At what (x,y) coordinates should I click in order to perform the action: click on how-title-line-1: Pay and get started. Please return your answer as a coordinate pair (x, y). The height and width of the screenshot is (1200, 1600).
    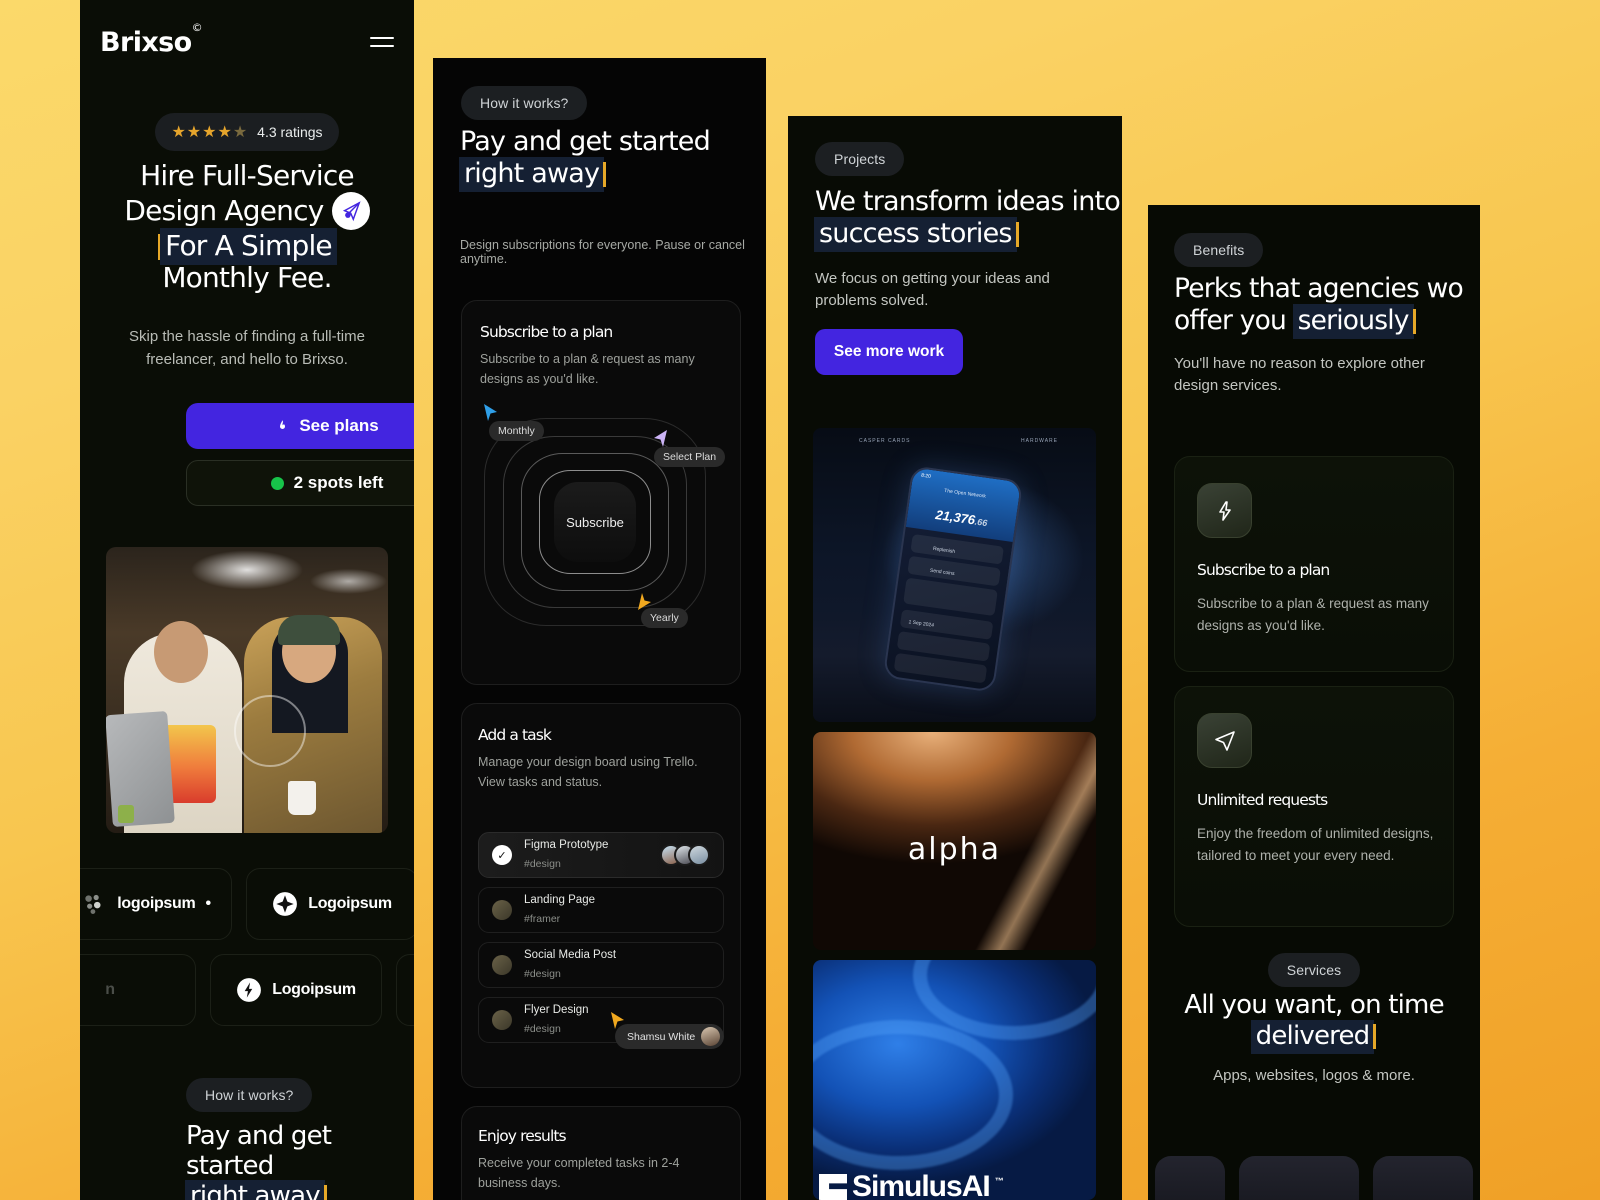
    Looking at the image, I should click on (259, 1151).